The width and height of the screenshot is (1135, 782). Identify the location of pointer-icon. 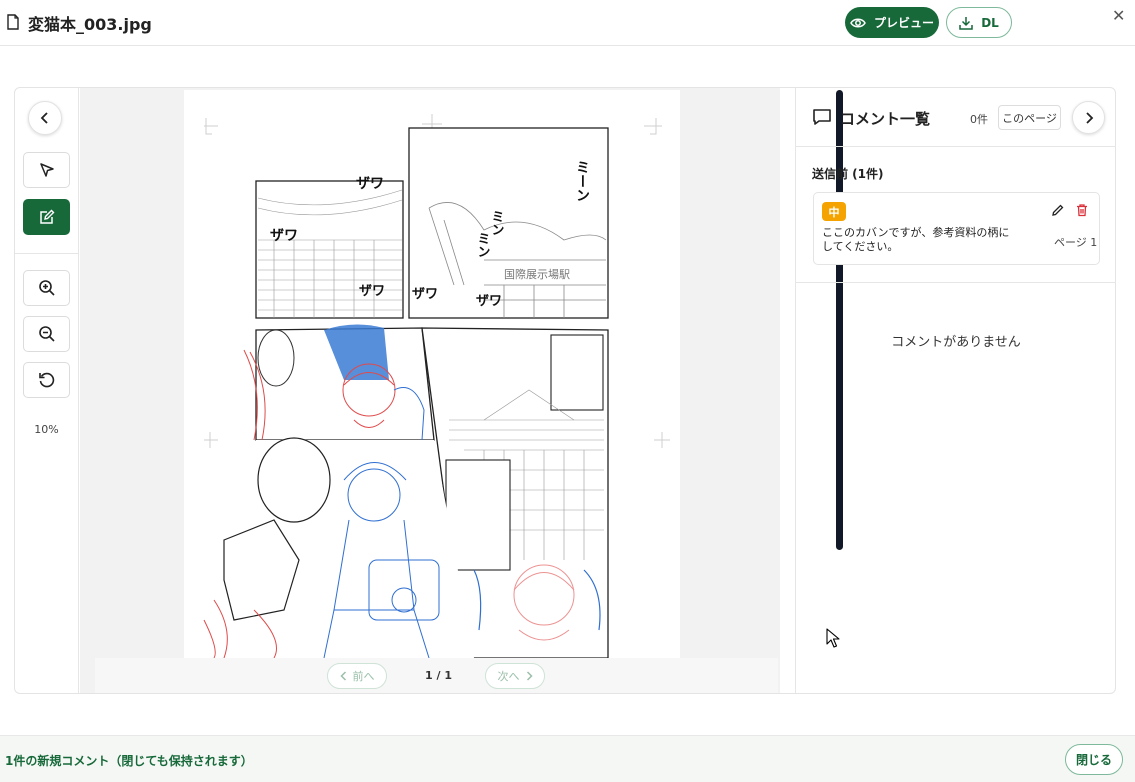
(46, 170).